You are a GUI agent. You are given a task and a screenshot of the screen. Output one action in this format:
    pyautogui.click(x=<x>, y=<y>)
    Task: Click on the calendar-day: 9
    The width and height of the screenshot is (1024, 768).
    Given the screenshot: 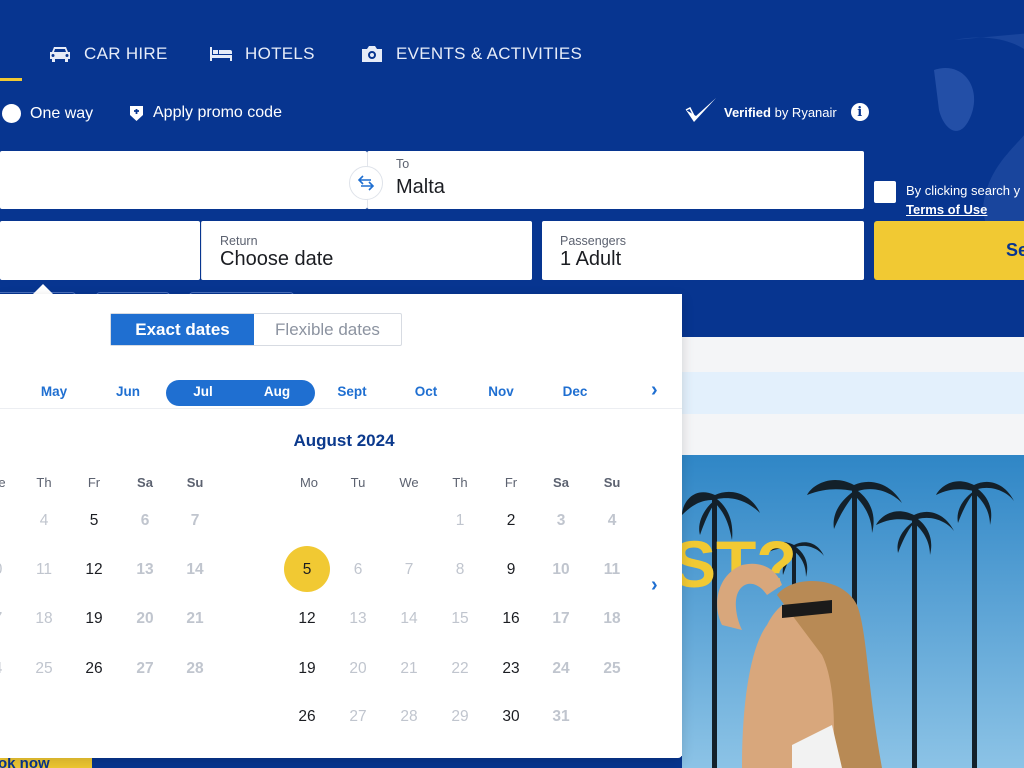 What is the action you would take?
    pyautogui.click(x=511, y=570)
    